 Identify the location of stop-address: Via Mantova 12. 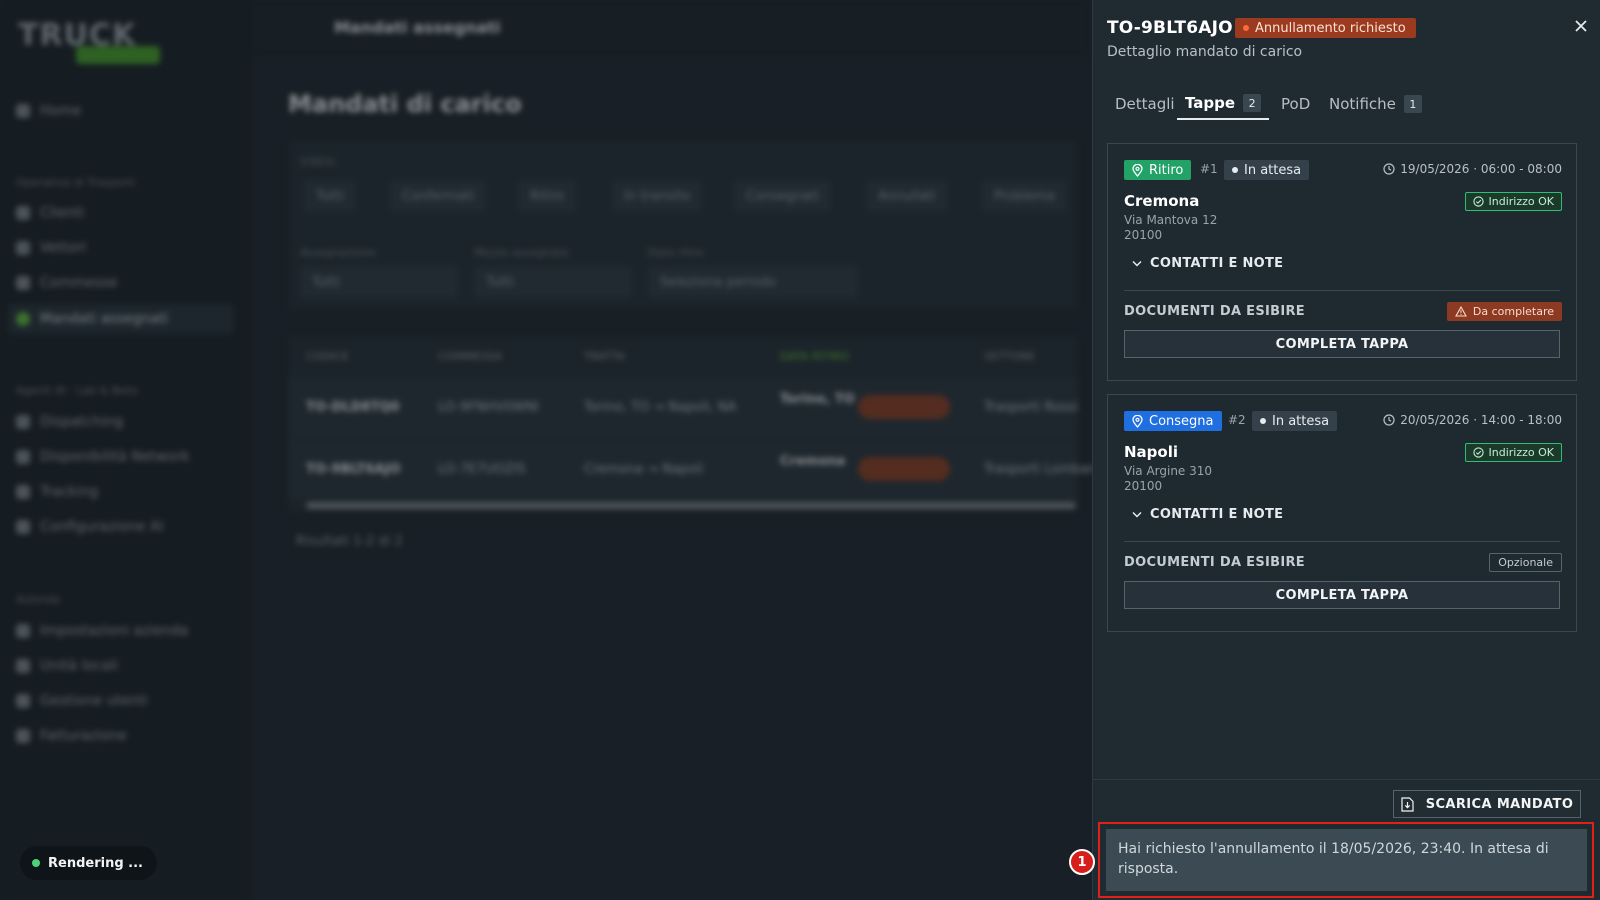
(1171, 220).